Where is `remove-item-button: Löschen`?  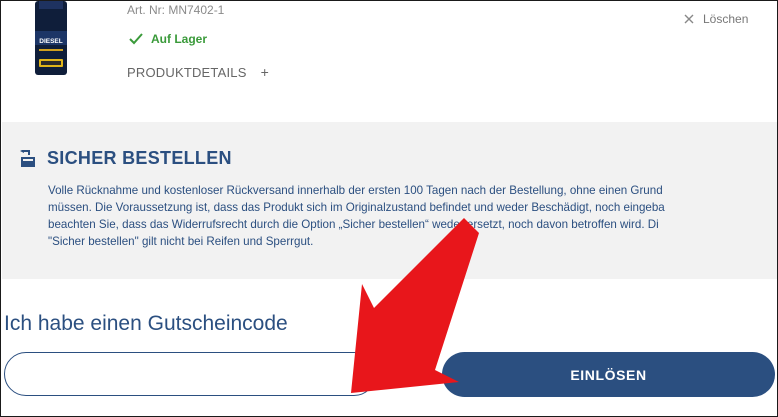
remove-item-button: Löschen is located at coordinates (716, 19).